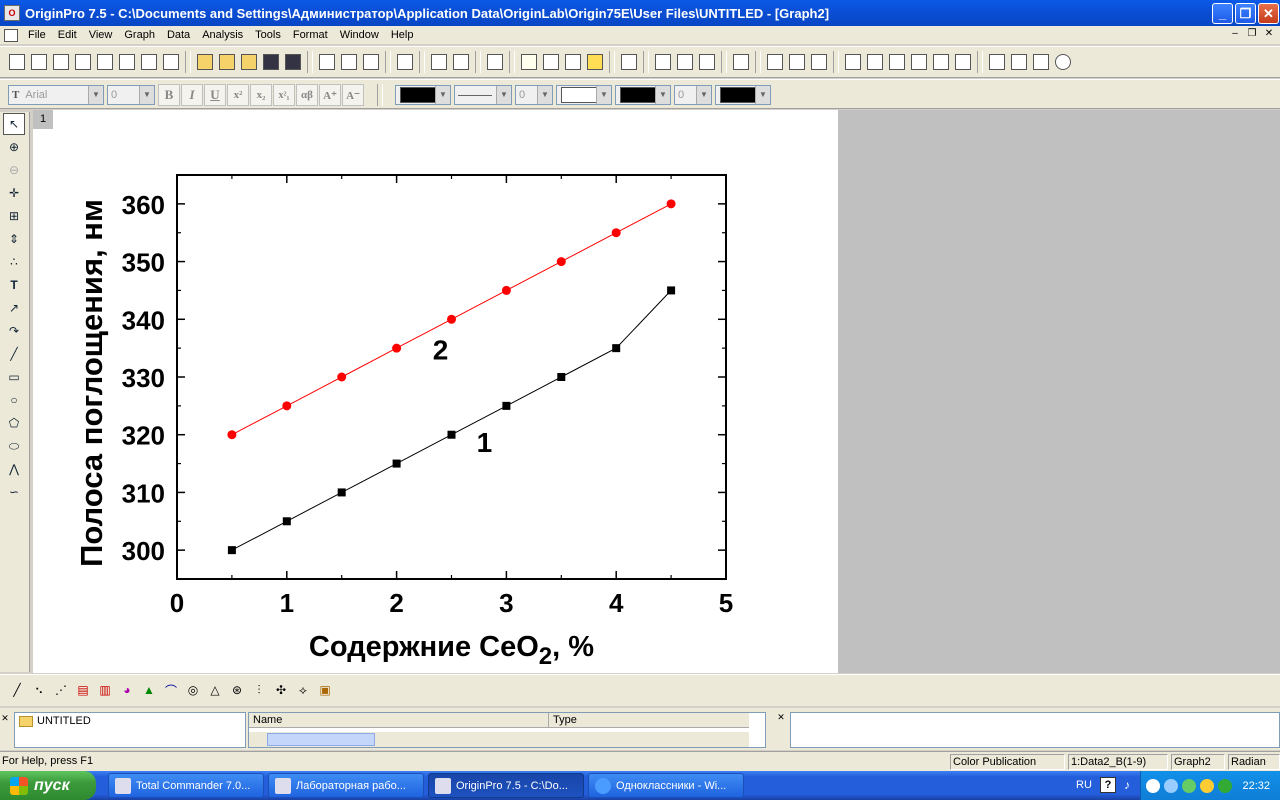  What do you see at coordinates (171, 690) in the screenshot?
I see `fill-area-icon: ⌒` at bounding box center [171, 690].